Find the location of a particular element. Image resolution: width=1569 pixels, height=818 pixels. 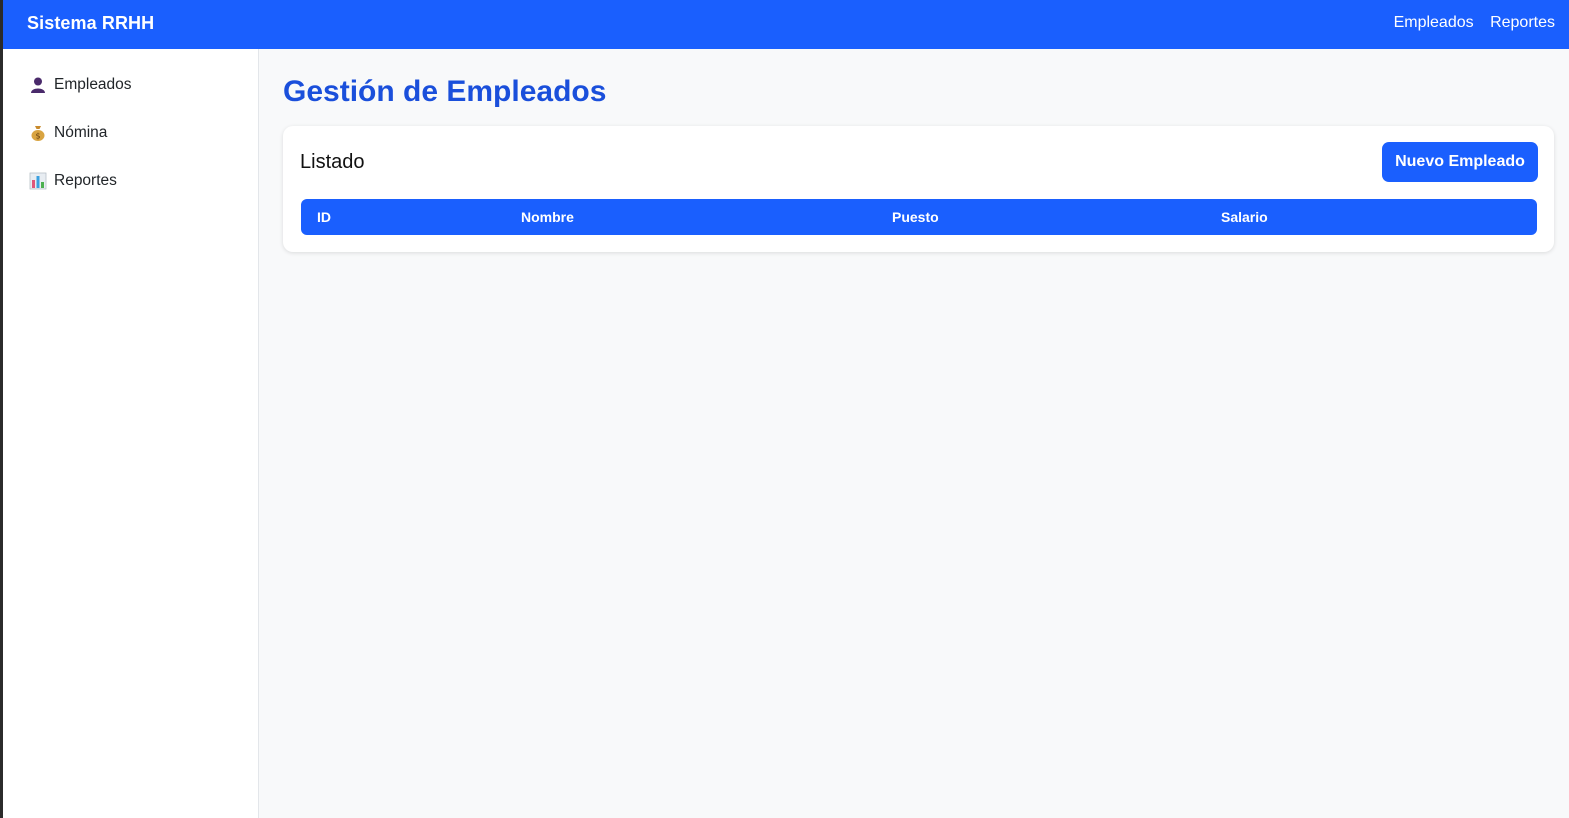

sidebar-item-nomina: $ Nómina is located at coordinates (68, 133).